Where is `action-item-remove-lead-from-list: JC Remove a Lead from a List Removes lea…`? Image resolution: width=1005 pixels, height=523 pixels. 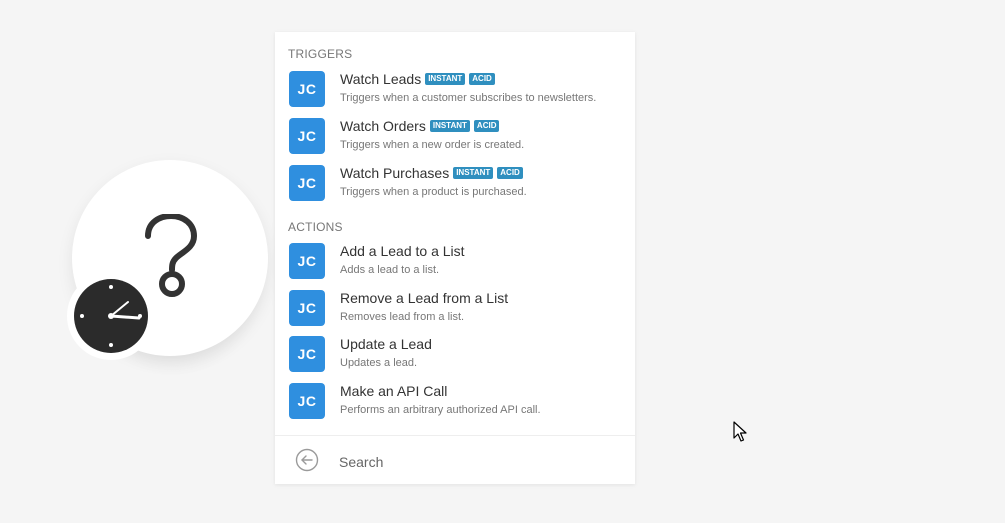 action-item-remove-lead-from-list: JC Remove a Lead from a List Removes lea… is located at coordinates (459, 309).